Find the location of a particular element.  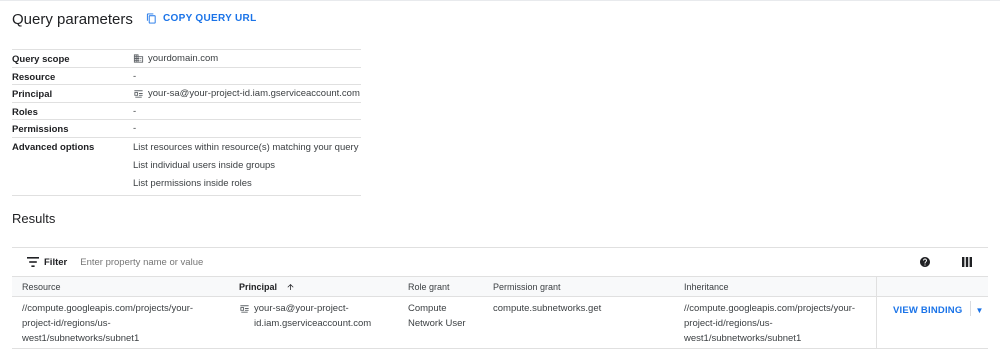

column-header-permission-grant: Permission grant is located at coordinates (588, 286).